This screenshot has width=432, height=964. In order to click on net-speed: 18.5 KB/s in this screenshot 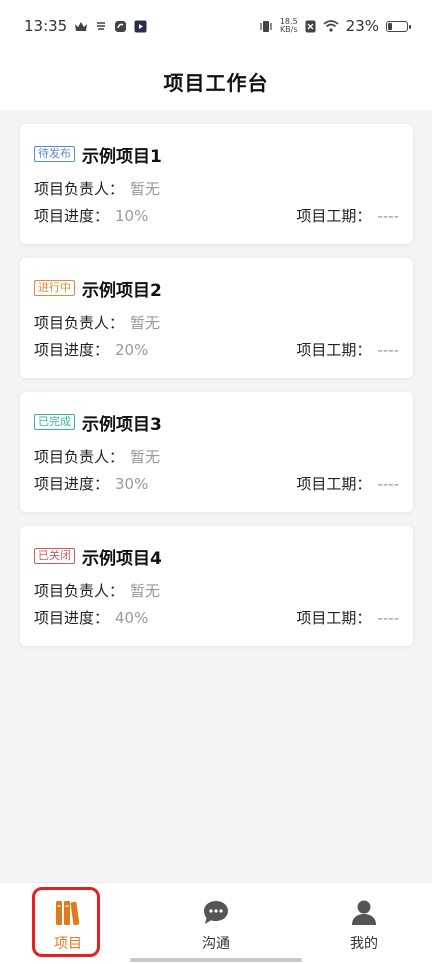, I will do `click(289, 26)`.